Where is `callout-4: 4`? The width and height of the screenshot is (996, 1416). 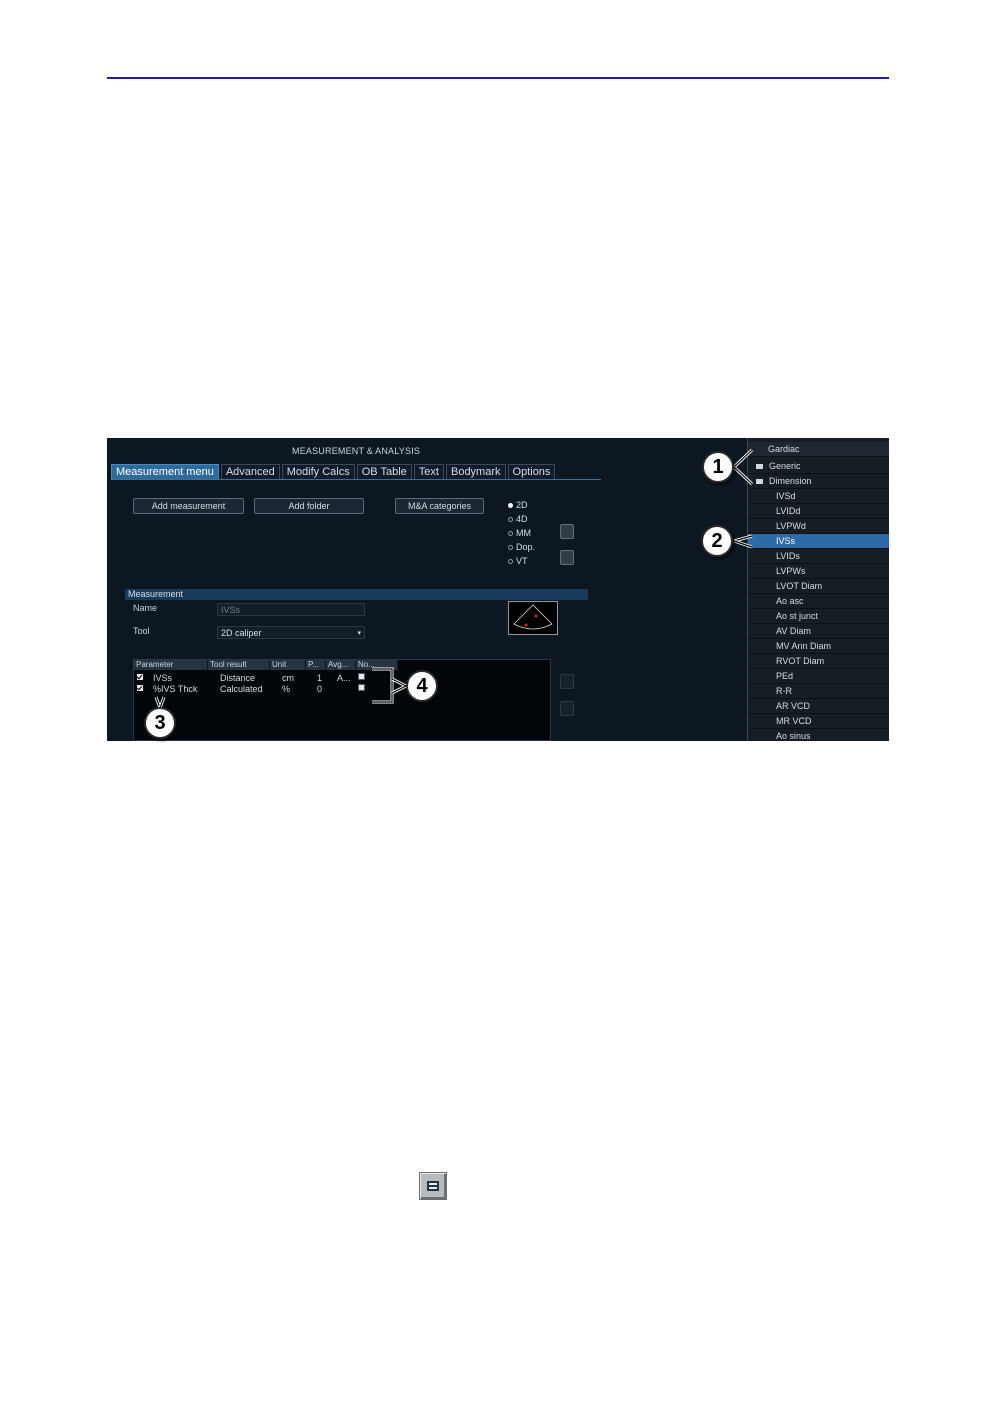
callout-4: 4 is located at coordinates (422, 686).